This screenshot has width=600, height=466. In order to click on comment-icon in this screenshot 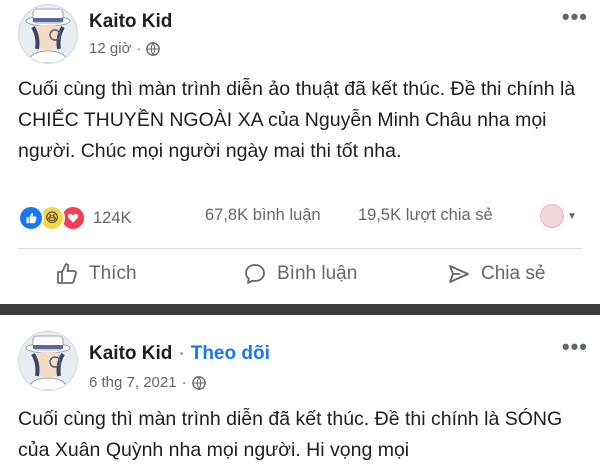, I will do `click(255, 274)`.